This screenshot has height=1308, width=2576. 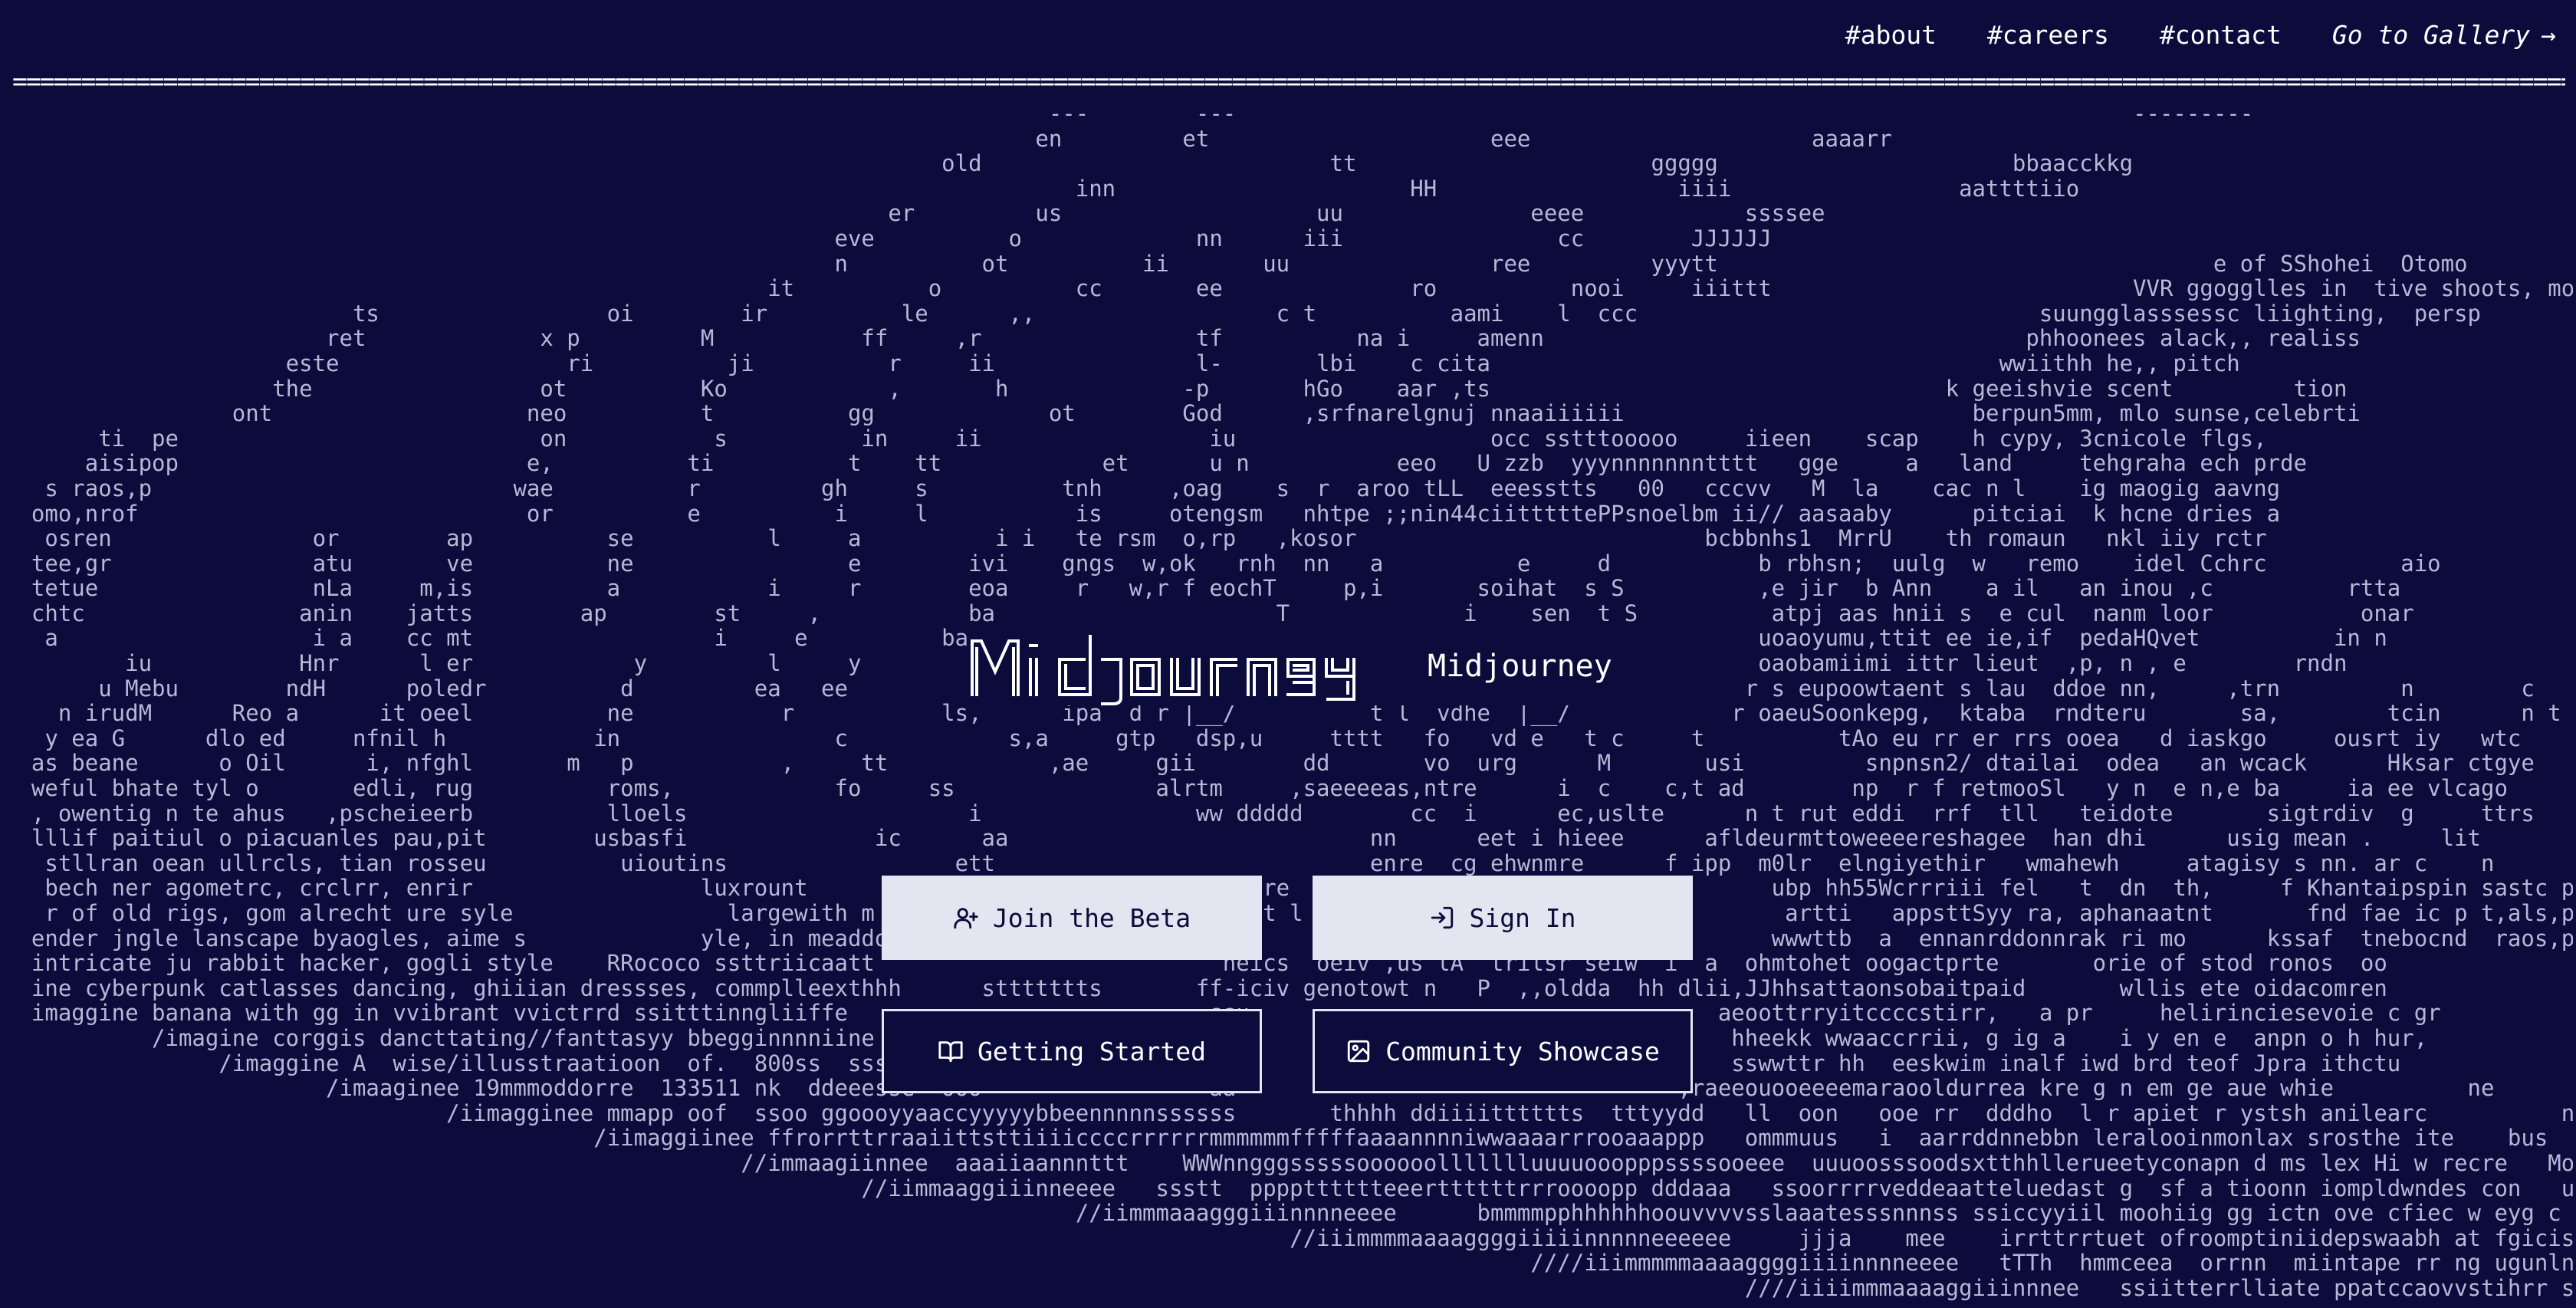 I want to click on arrow-right-icon: →, so click(x=2548, y=35).